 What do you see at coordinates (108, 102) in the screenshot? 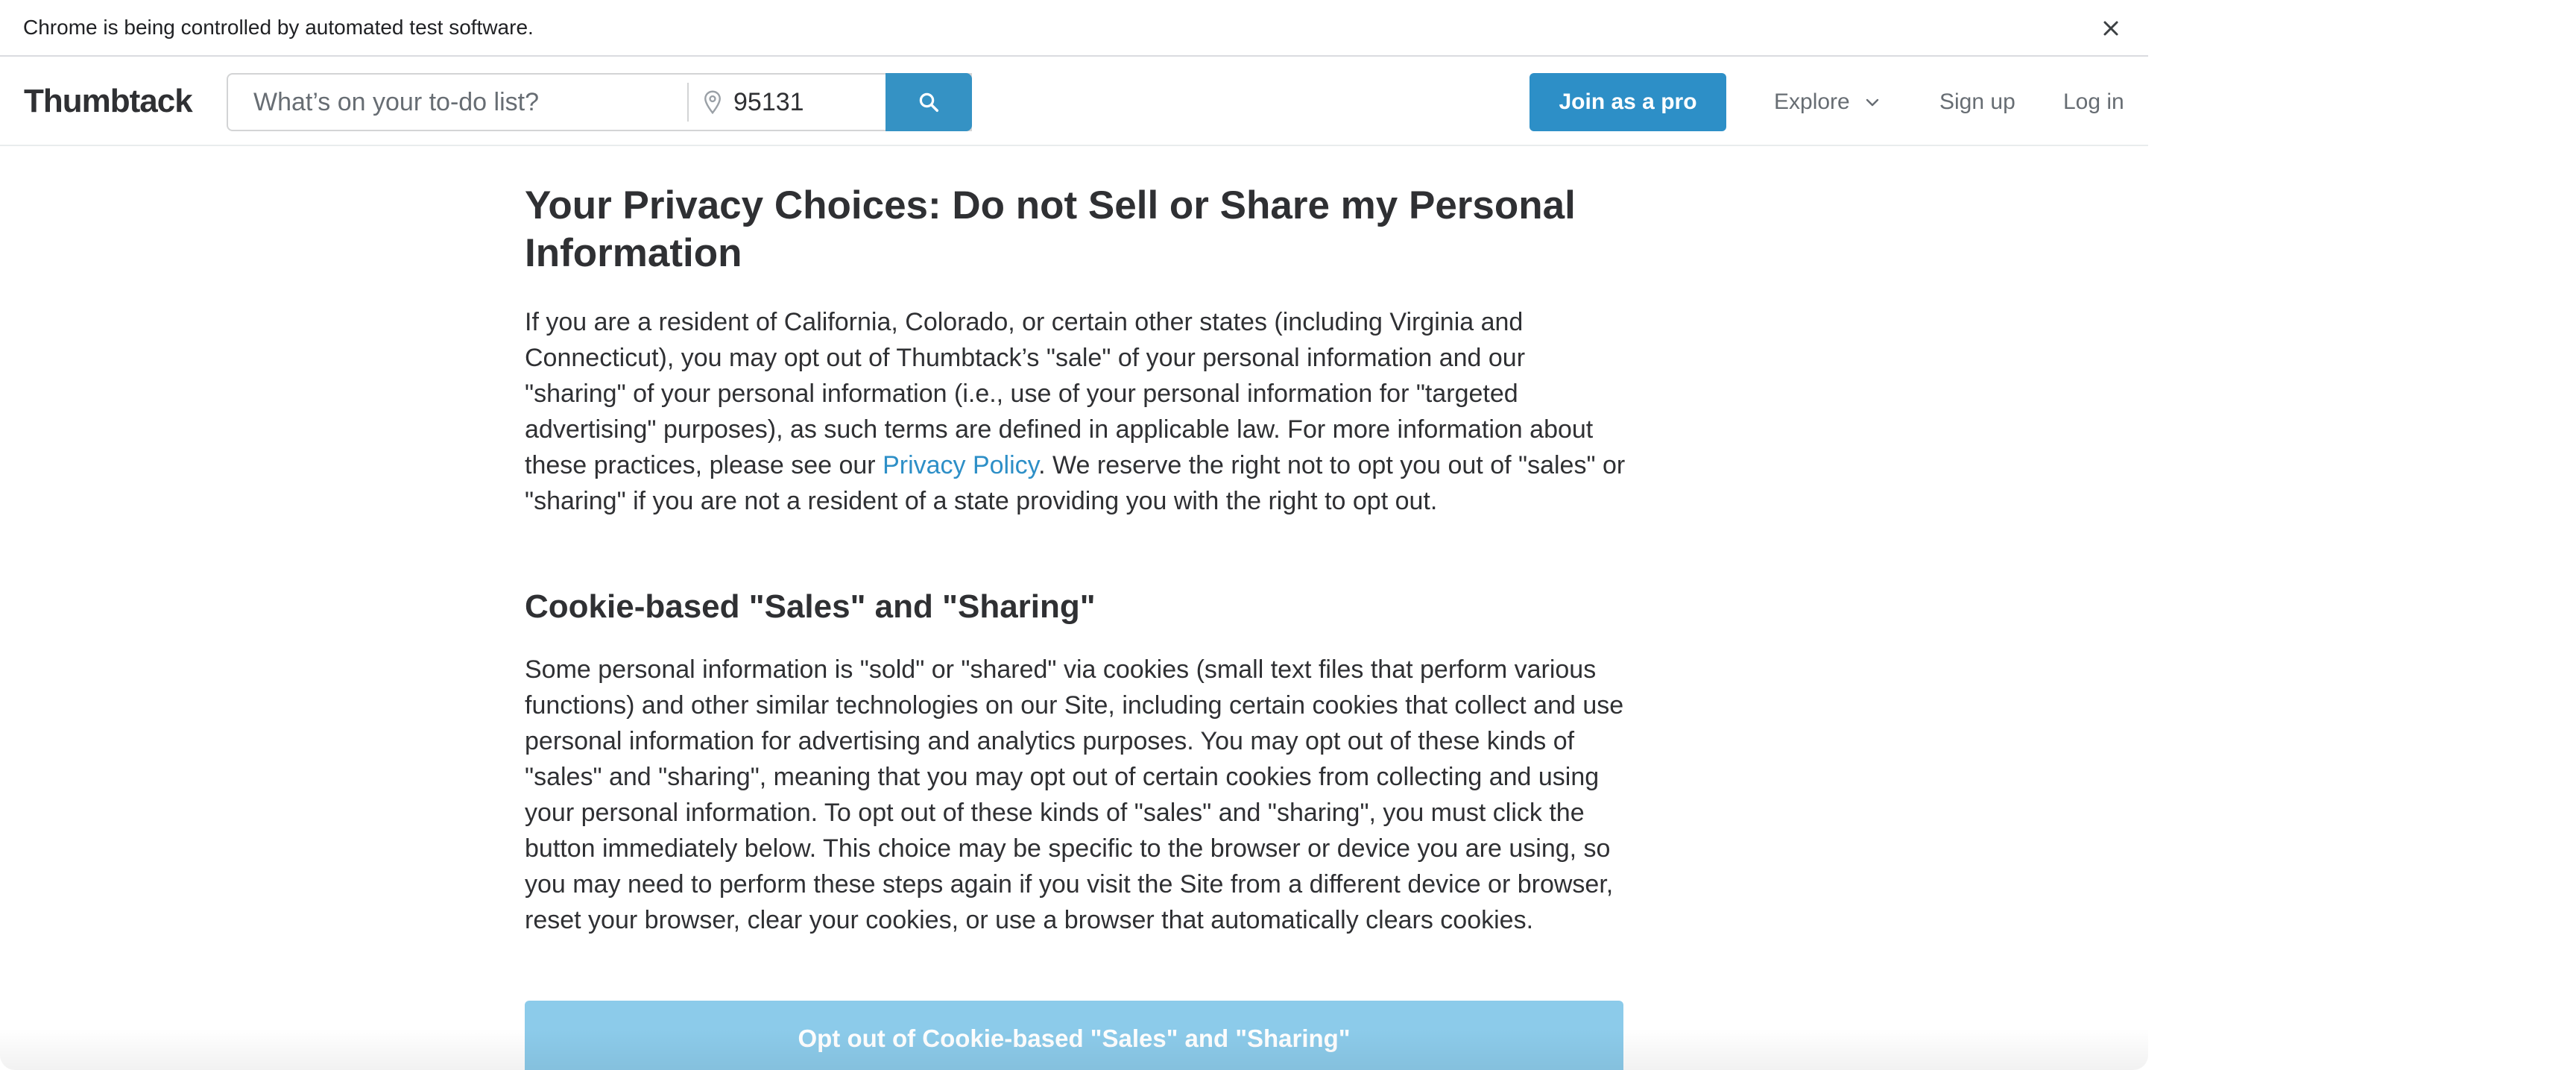
I see `thumbtack-logo: Thumbtack` at bounding box center [108, 102].